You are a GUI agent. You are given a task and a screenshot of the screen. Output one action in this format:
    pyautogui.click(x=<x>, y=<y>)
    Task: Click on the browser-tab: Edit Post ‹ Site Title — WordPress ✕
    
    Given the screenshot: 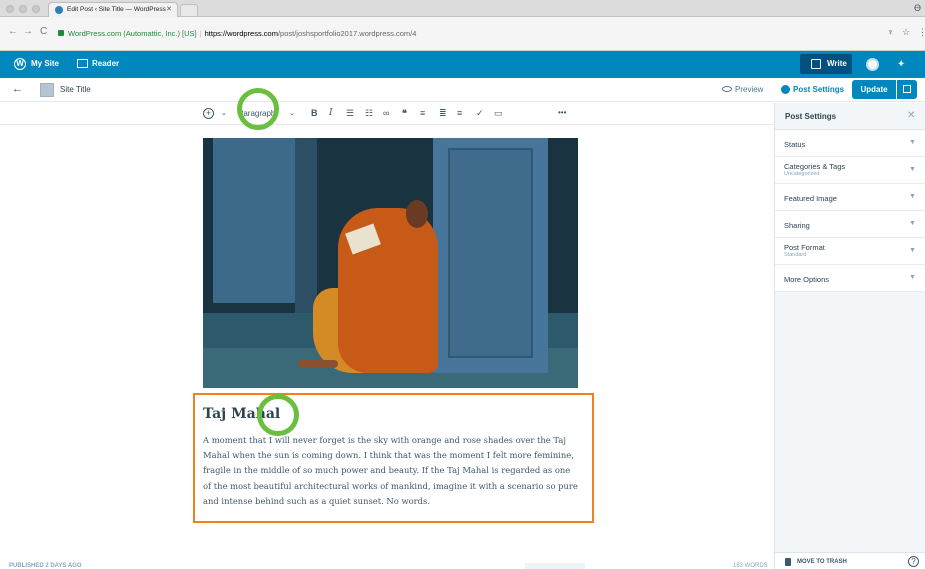 What is the action you would take?
    pyautogui.click(x=113, y=9)
    